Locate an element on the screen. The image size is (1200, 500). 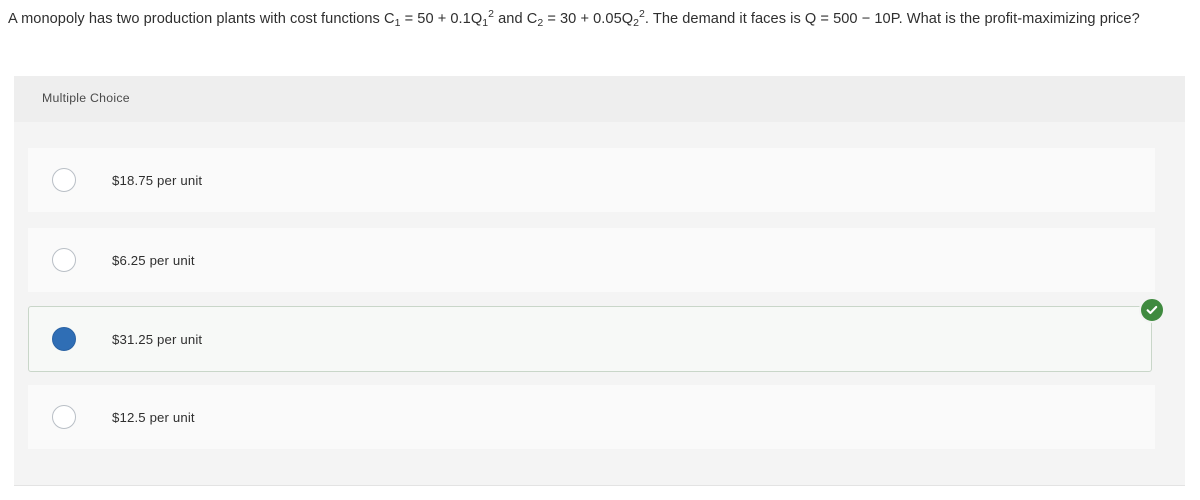
answer-option-1-label: $18.75 per unit is located at coordinates (157, 180).